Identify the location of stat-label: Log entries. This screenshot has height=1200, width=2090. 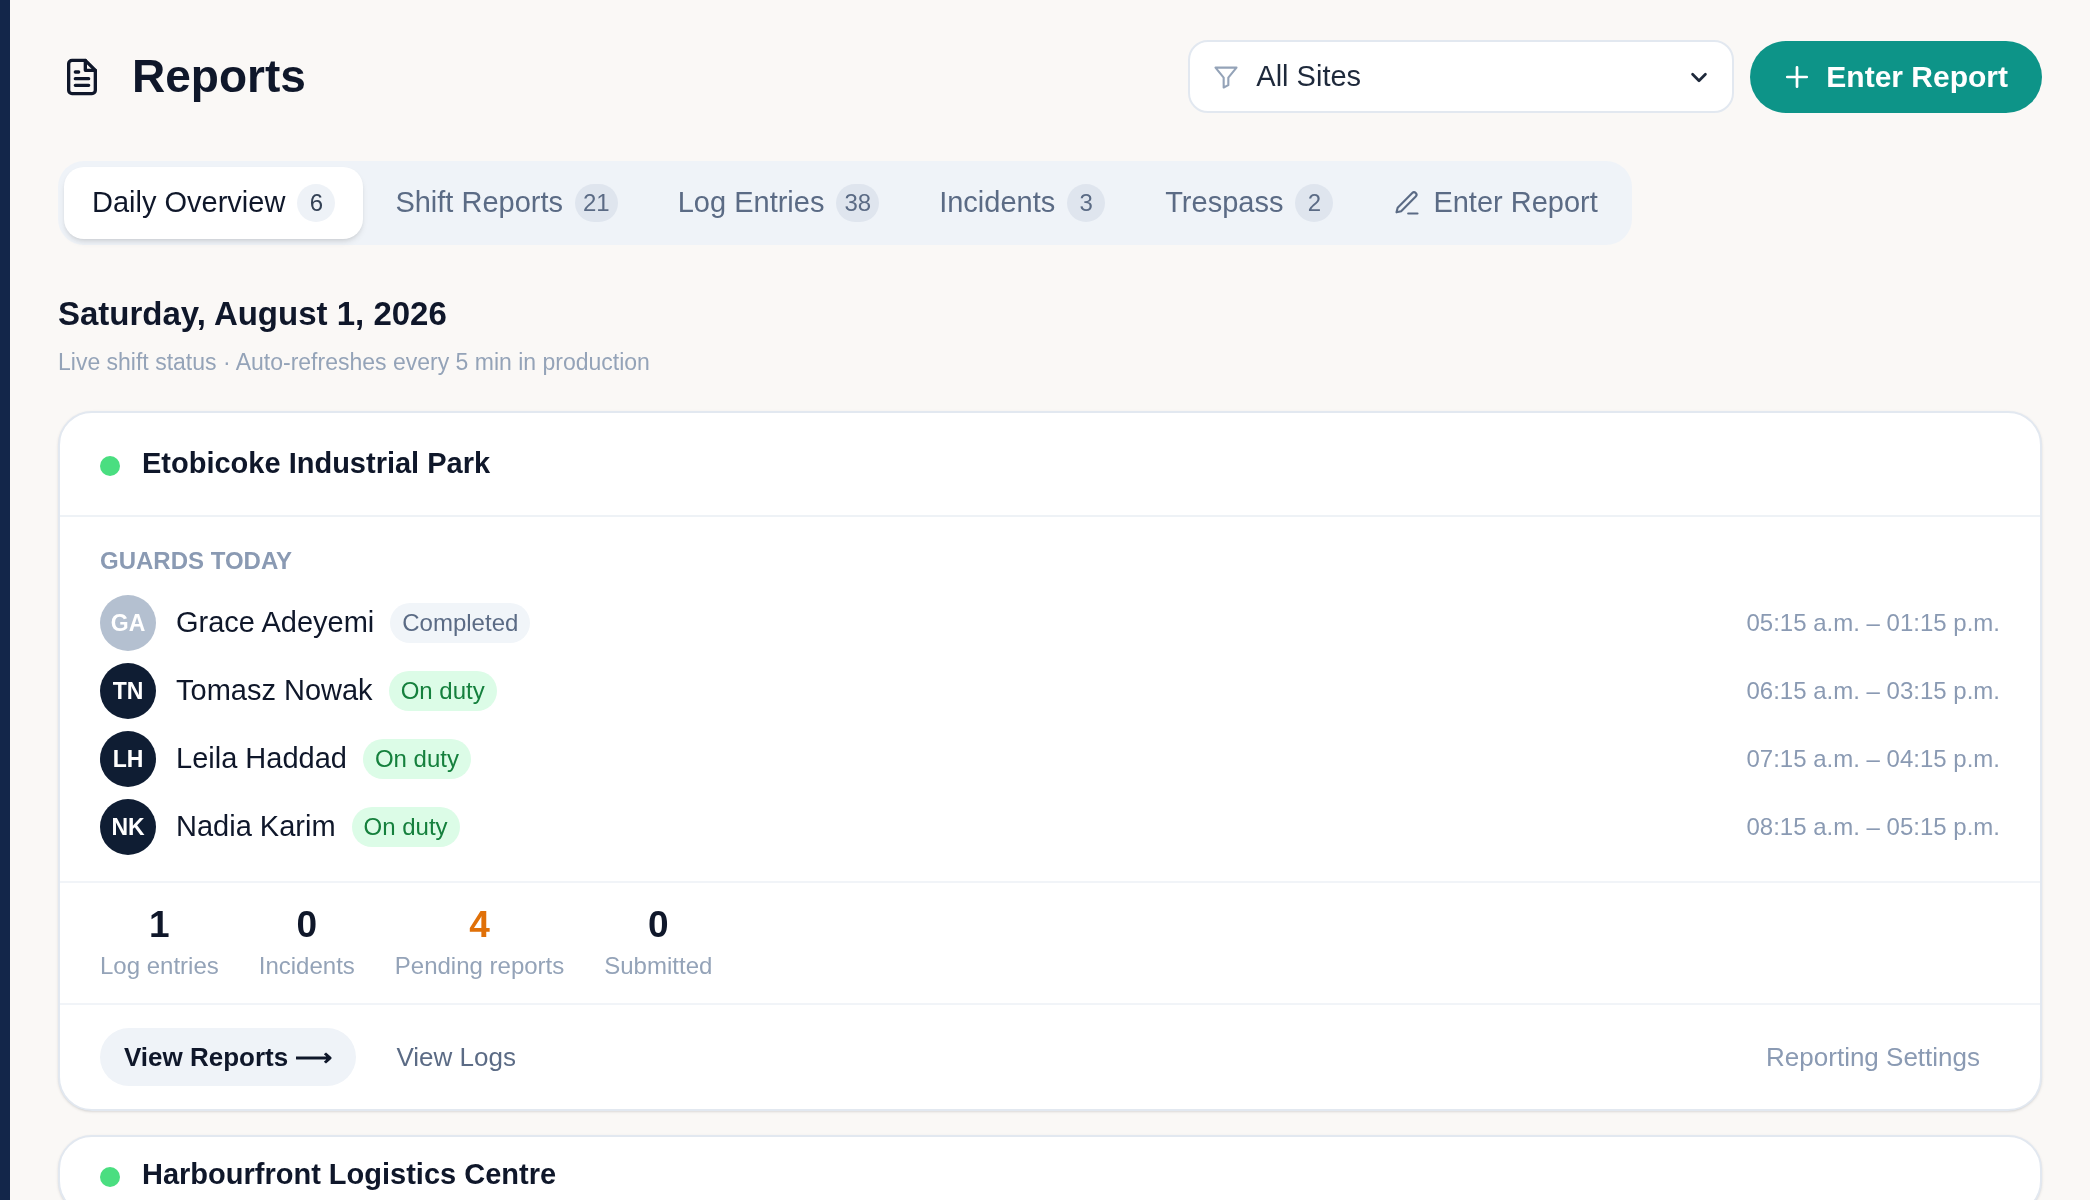
(159, 966).